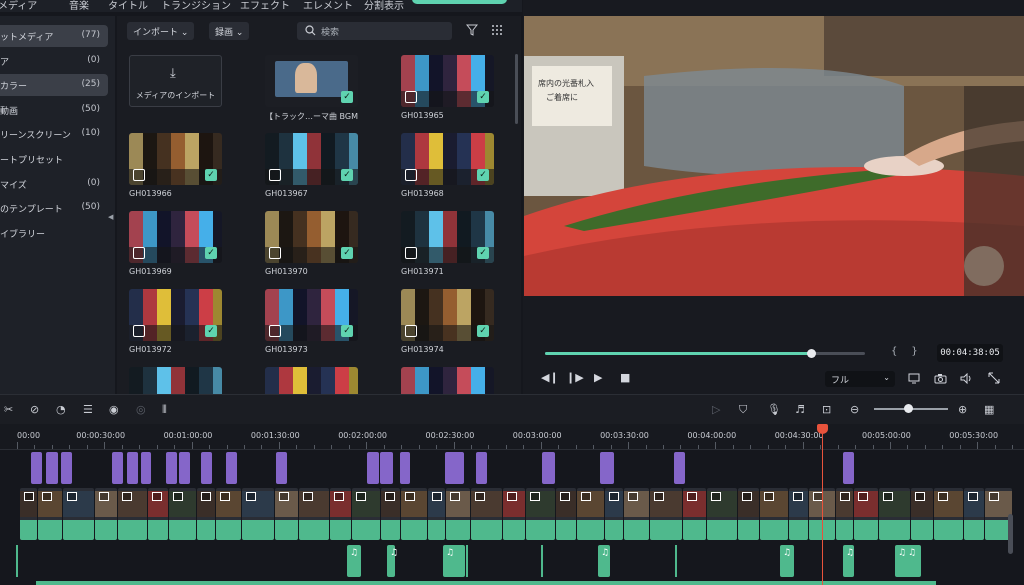  Describe the element at coordinates (18, 6) in the screenshot. I see `tab-media: メディア` at that location.